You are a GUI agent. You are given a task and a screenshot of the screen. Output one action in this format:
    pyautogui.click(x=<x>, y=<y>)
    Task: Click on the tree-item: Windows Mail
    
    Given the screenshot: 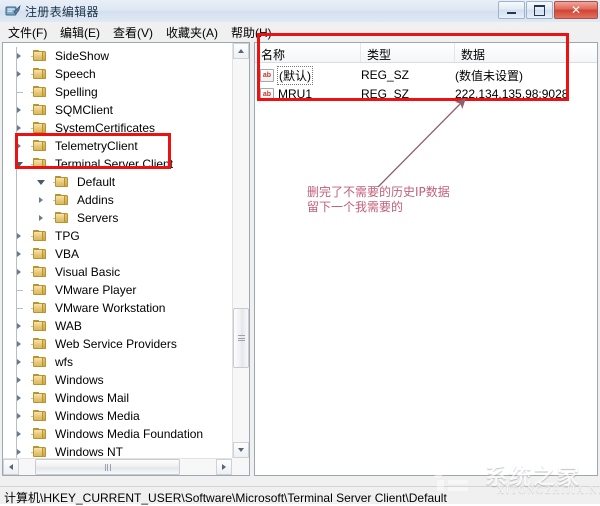 What is the action you would take?
    pyautogui.click(x=117, y=398)
    